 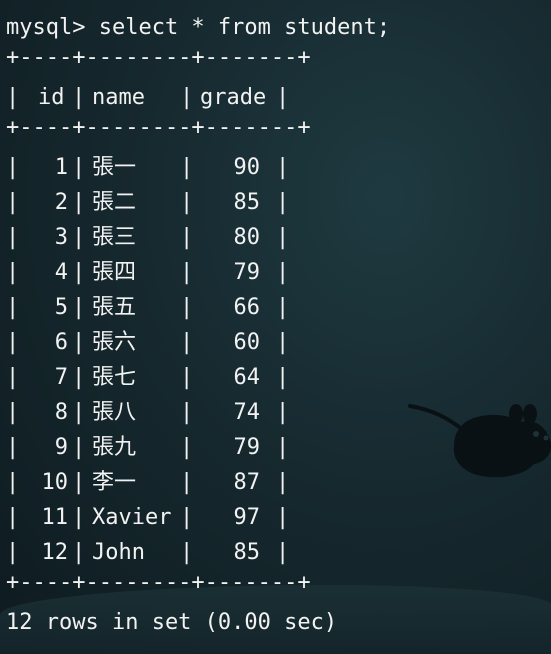 I want to click on table-header-row: | id | name | grade |, so click(x=147, y=97).